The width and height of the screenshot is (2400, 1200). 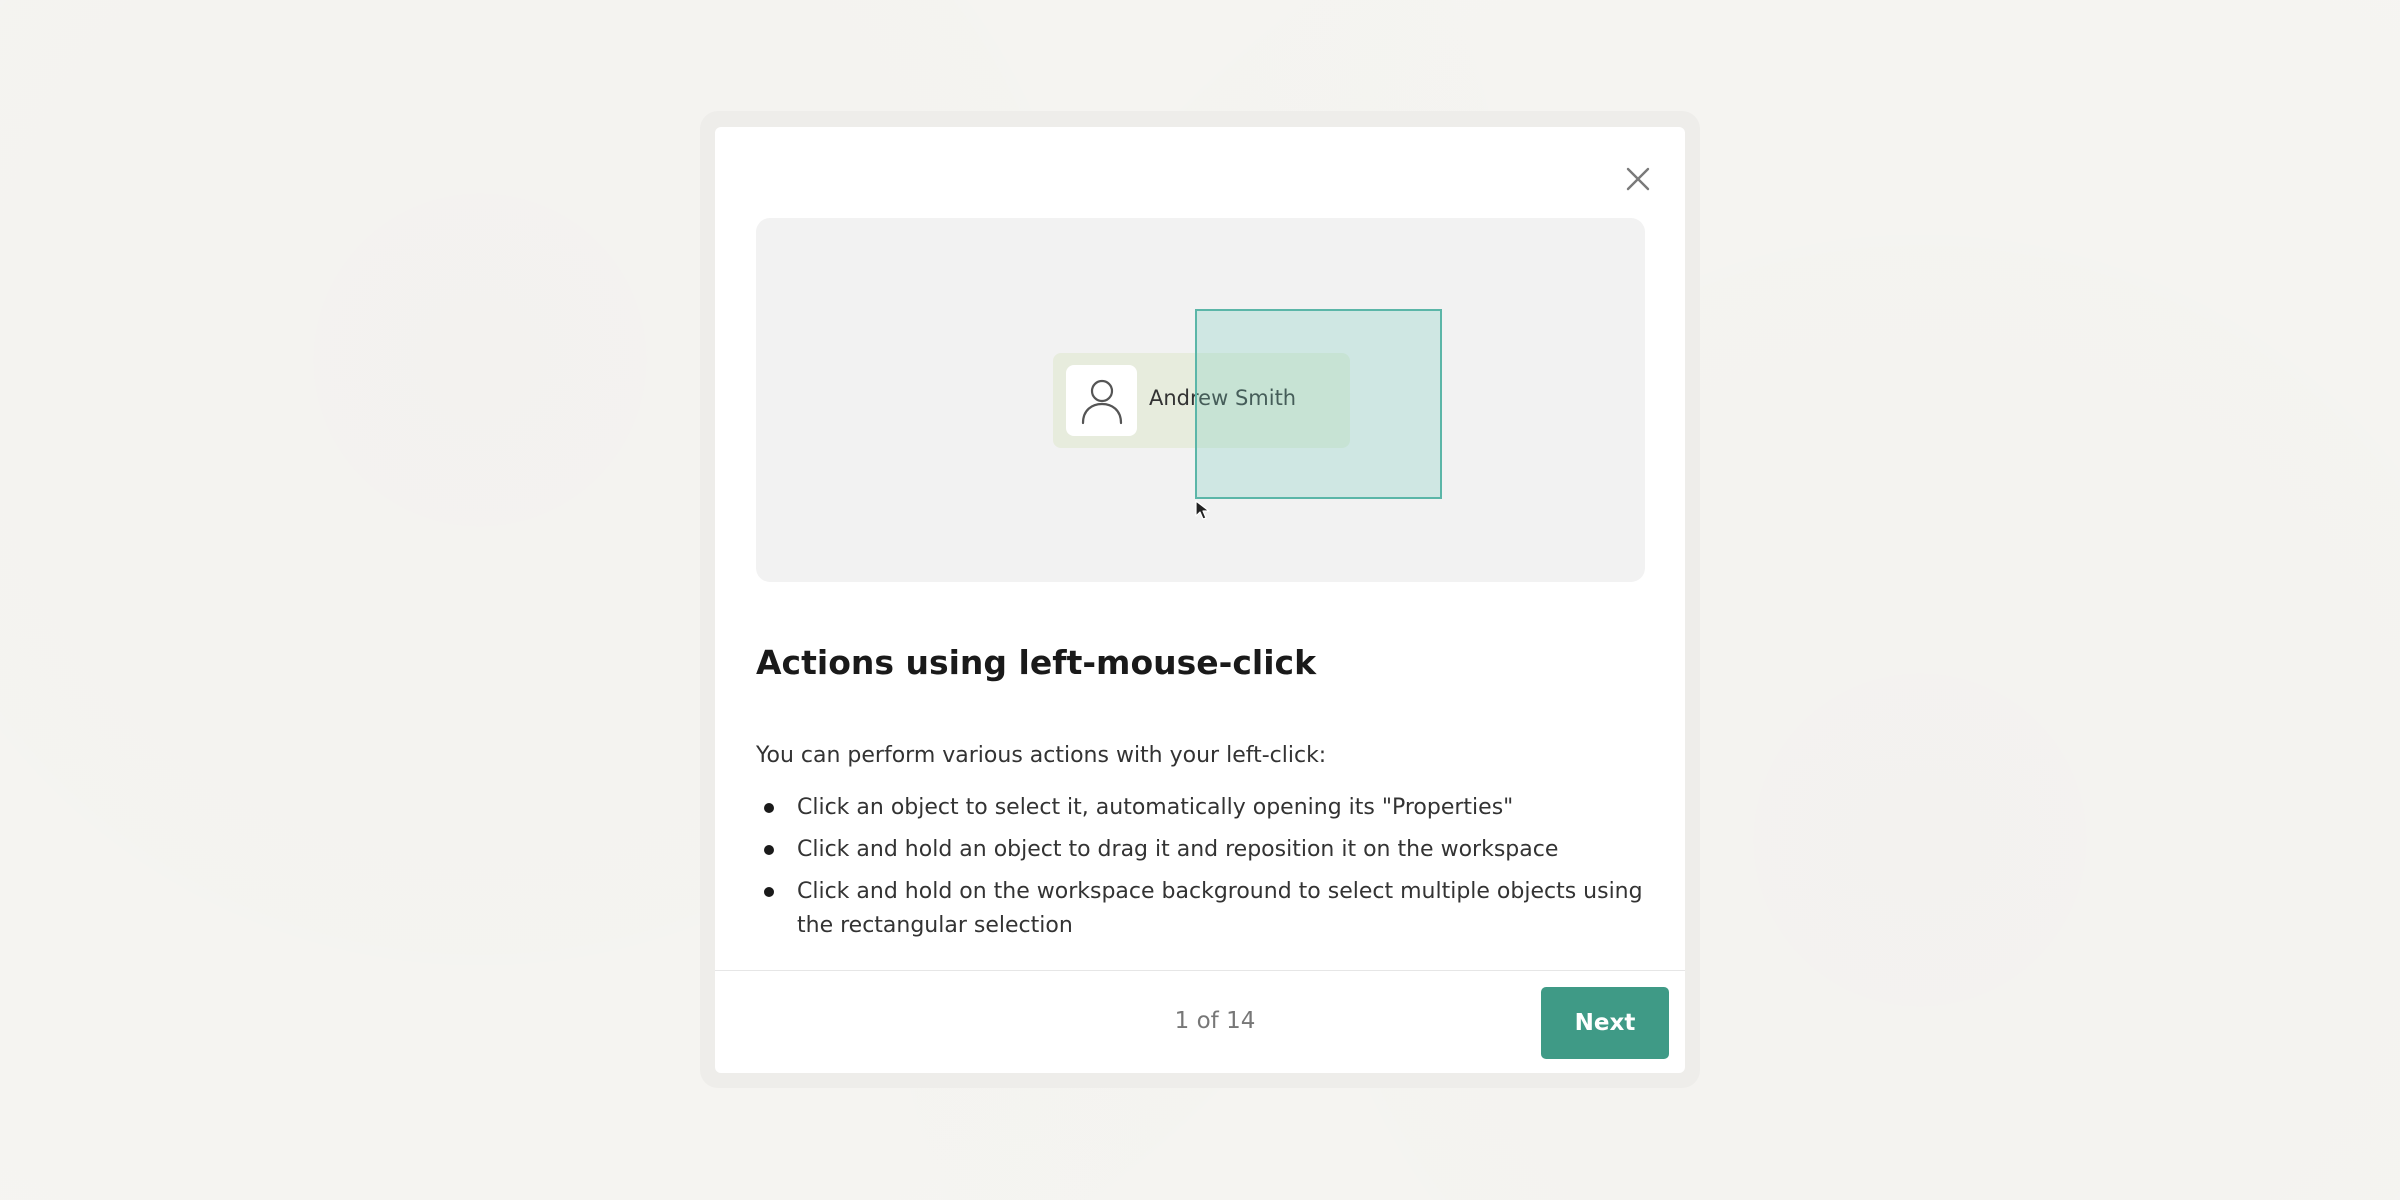 What do you see at coordinates (1605, 1023) in the screenshot?
I see `next-button: Next` at bounding box center [1605, 1023].